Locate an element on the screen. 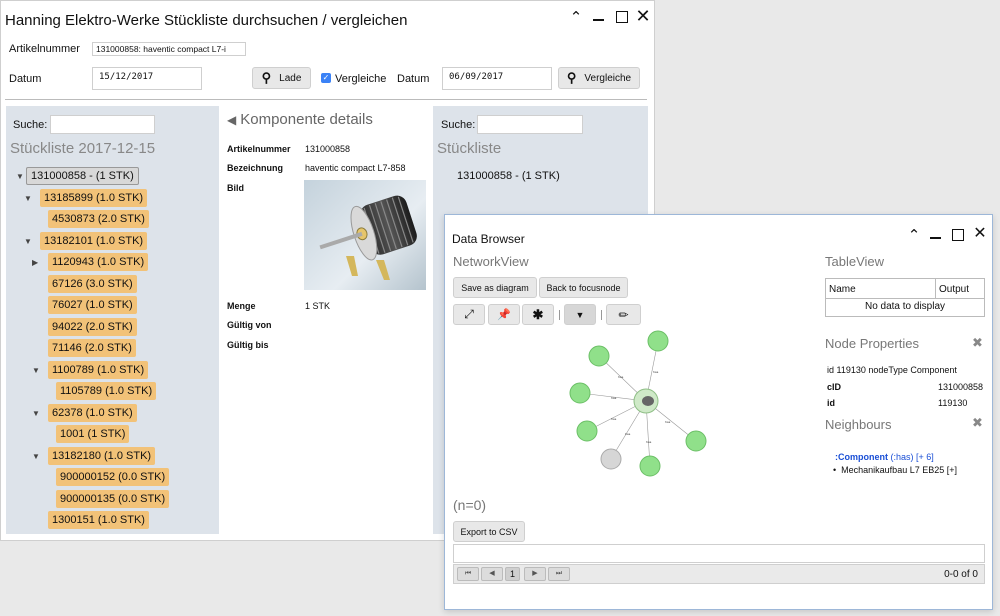 Image resolution: width=1000 pixels, height=616 pixels. vergleiche-checkbox: ✓ is located at coordinates (326, 78).